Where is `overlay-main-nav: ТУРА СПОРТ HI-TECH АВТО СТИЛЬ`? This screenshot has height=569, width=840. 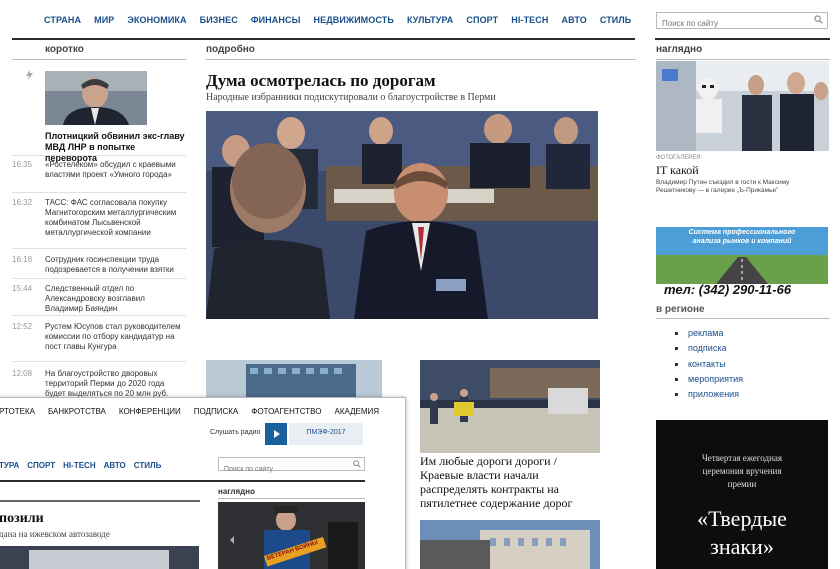 overlay-main-nav: ТУРА СПОРТ HI-TECH АВТО СТИЛЬ is located at coordinates (80, 465).